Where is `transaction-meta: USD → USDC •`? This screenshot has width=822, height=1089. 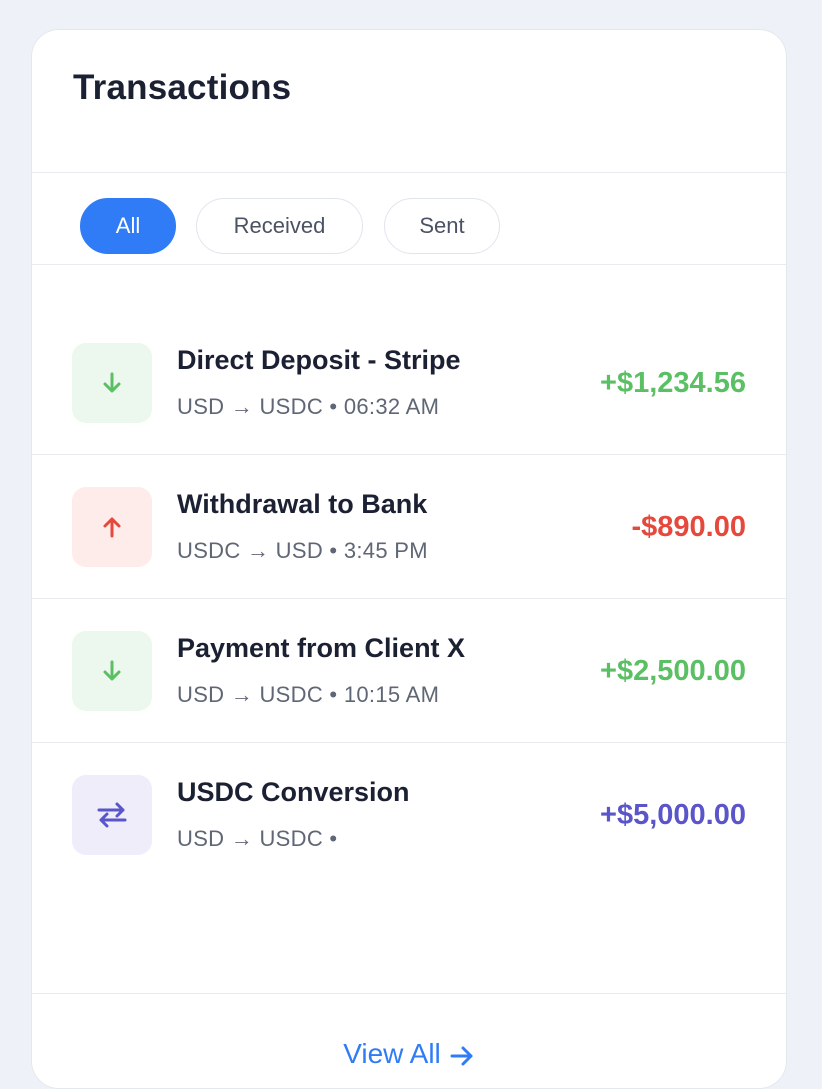
transaction-meta: USD → USDC • is located at coordinates (257, 838).